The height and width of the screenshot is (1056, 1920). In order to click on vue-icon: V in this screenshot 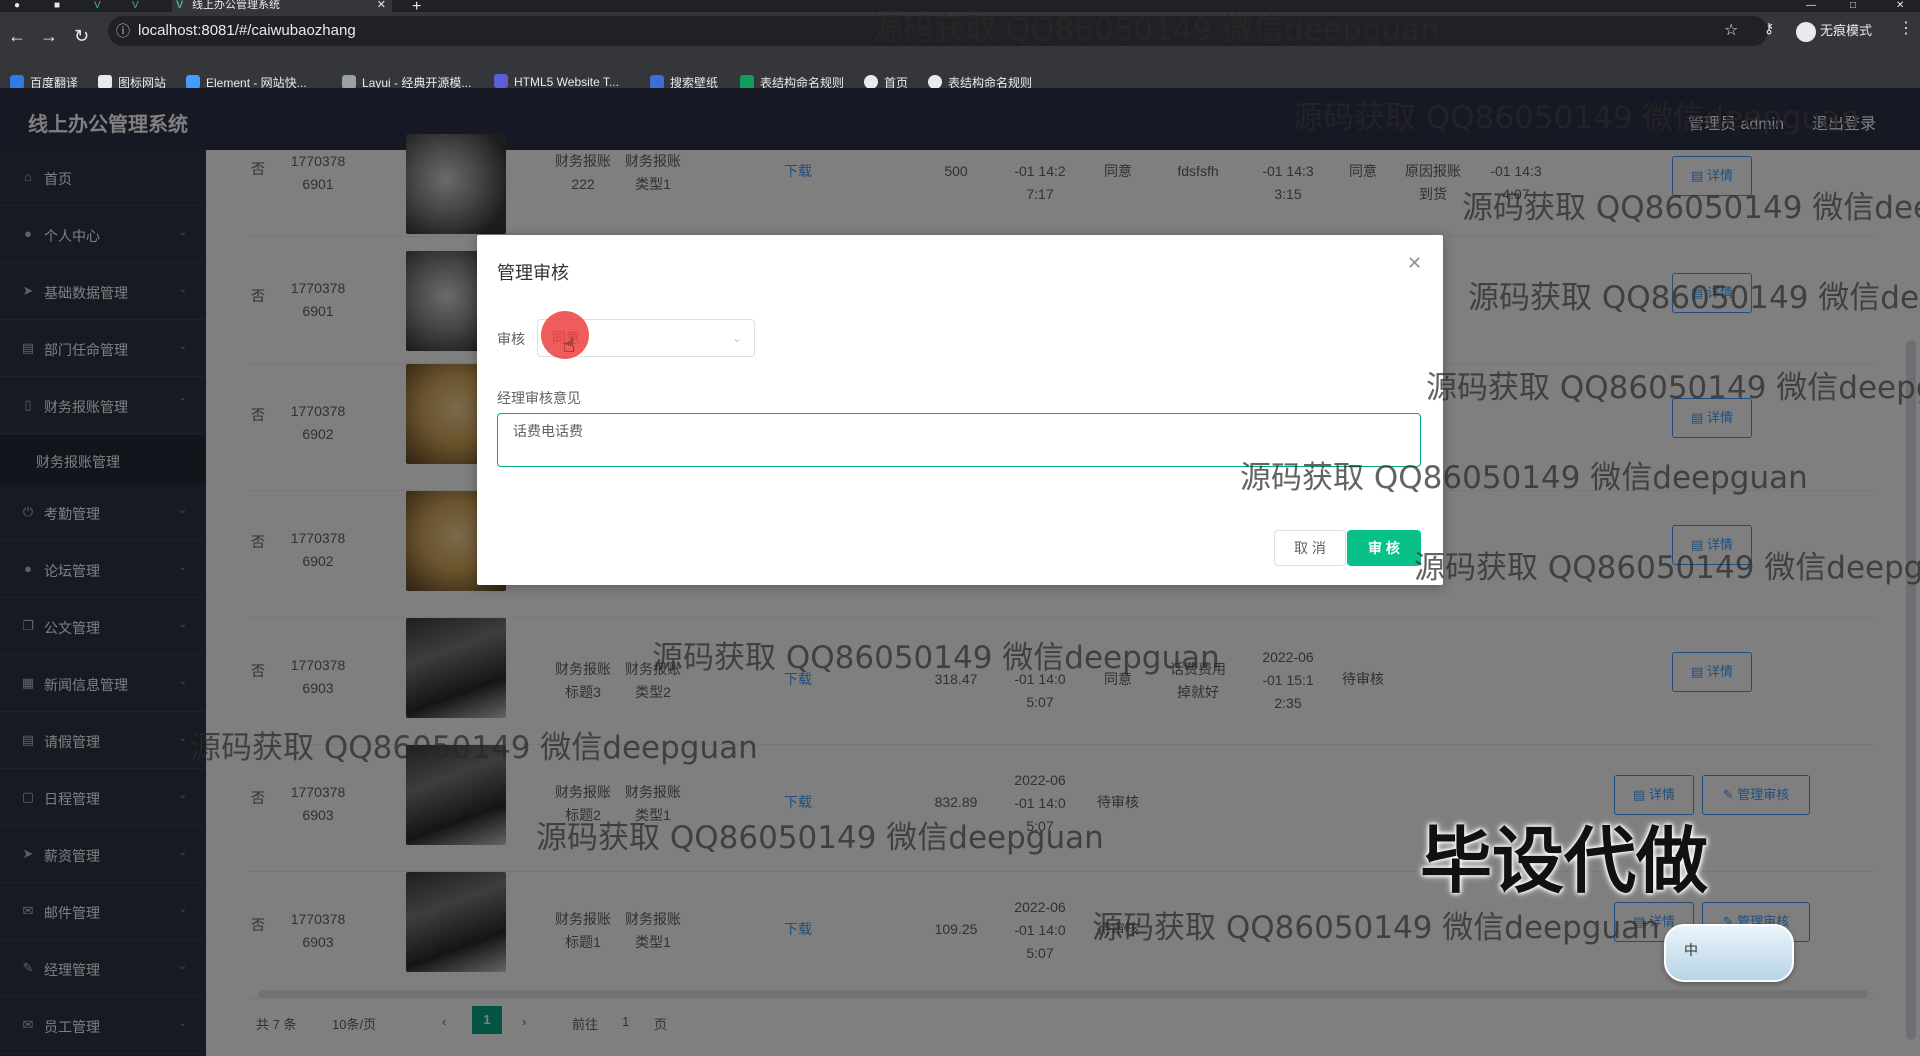, I will do `click(180, 5)`.